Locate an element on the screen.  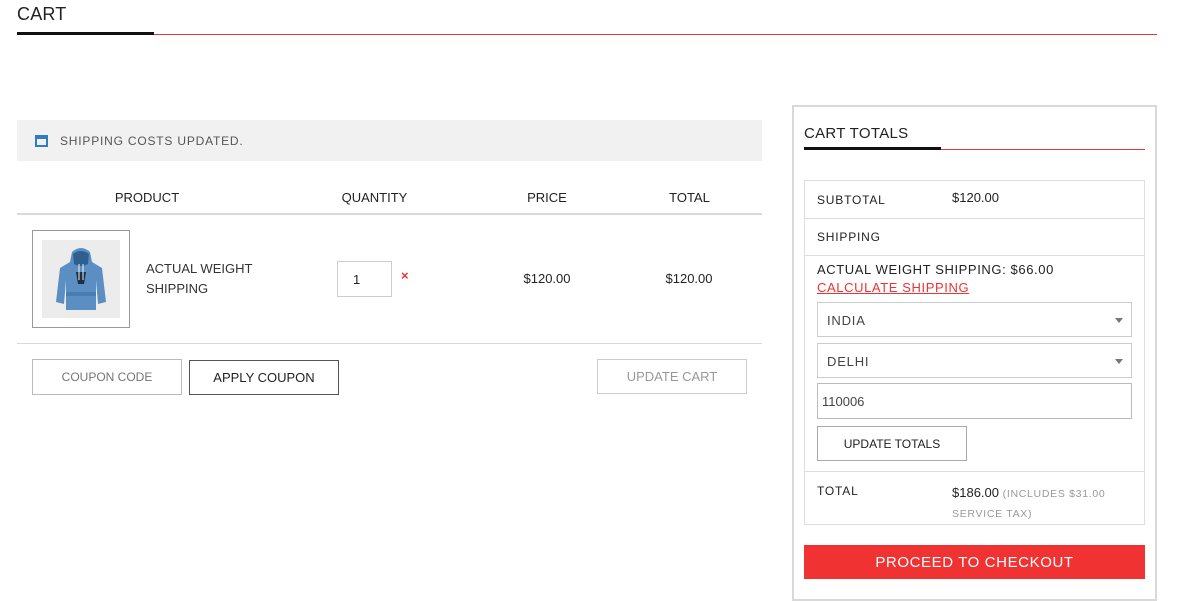
country-select: INDIA is located at coordinates (974, 319).